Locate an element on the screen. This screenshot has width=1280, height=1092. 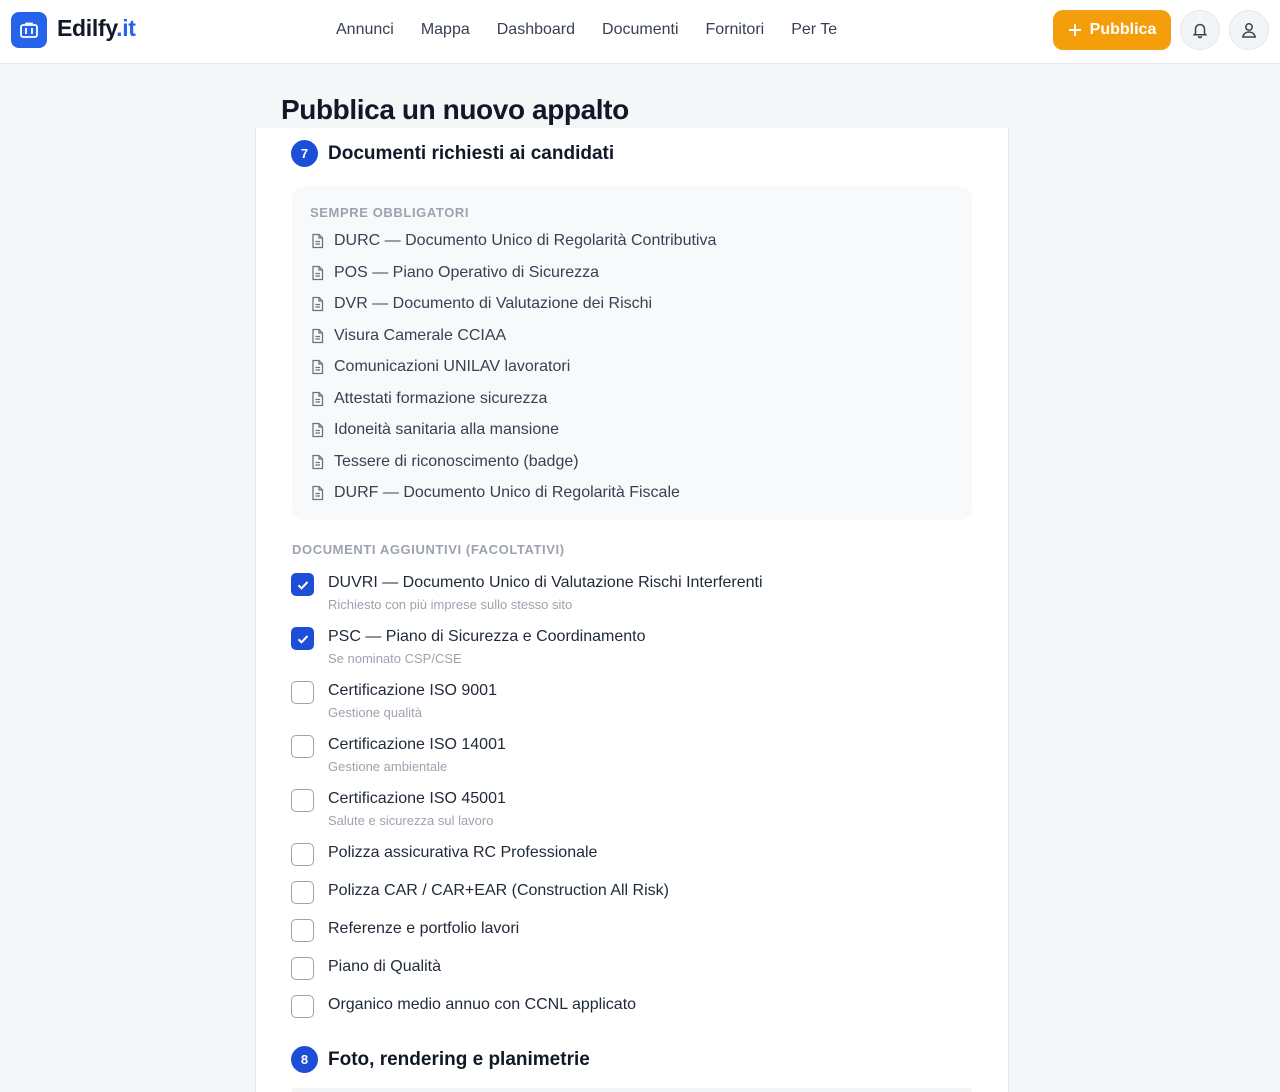
notifications-button is located at coordinates (1200, 30).